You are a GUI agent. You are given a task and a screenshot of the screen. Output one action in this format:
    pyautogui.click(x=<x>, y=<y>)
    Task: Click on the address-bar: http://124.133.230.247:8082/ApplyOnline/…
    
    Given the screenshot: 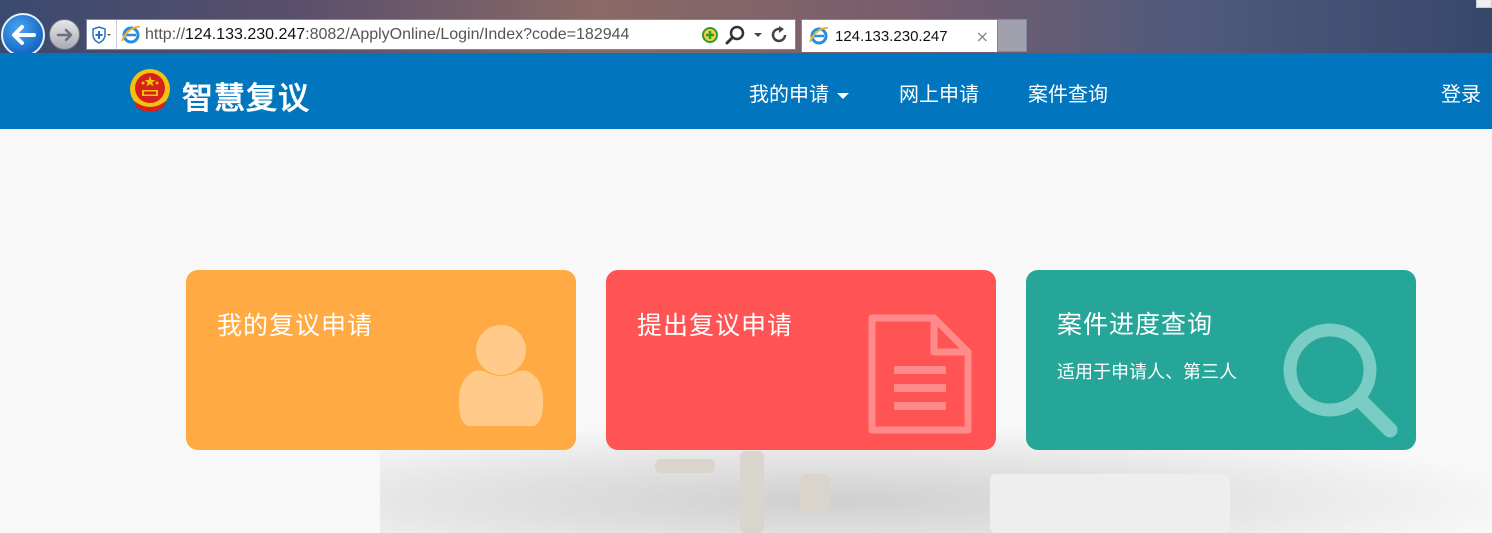 What is the action you would take?
    pyautogui.click(x=441, y=34)
    